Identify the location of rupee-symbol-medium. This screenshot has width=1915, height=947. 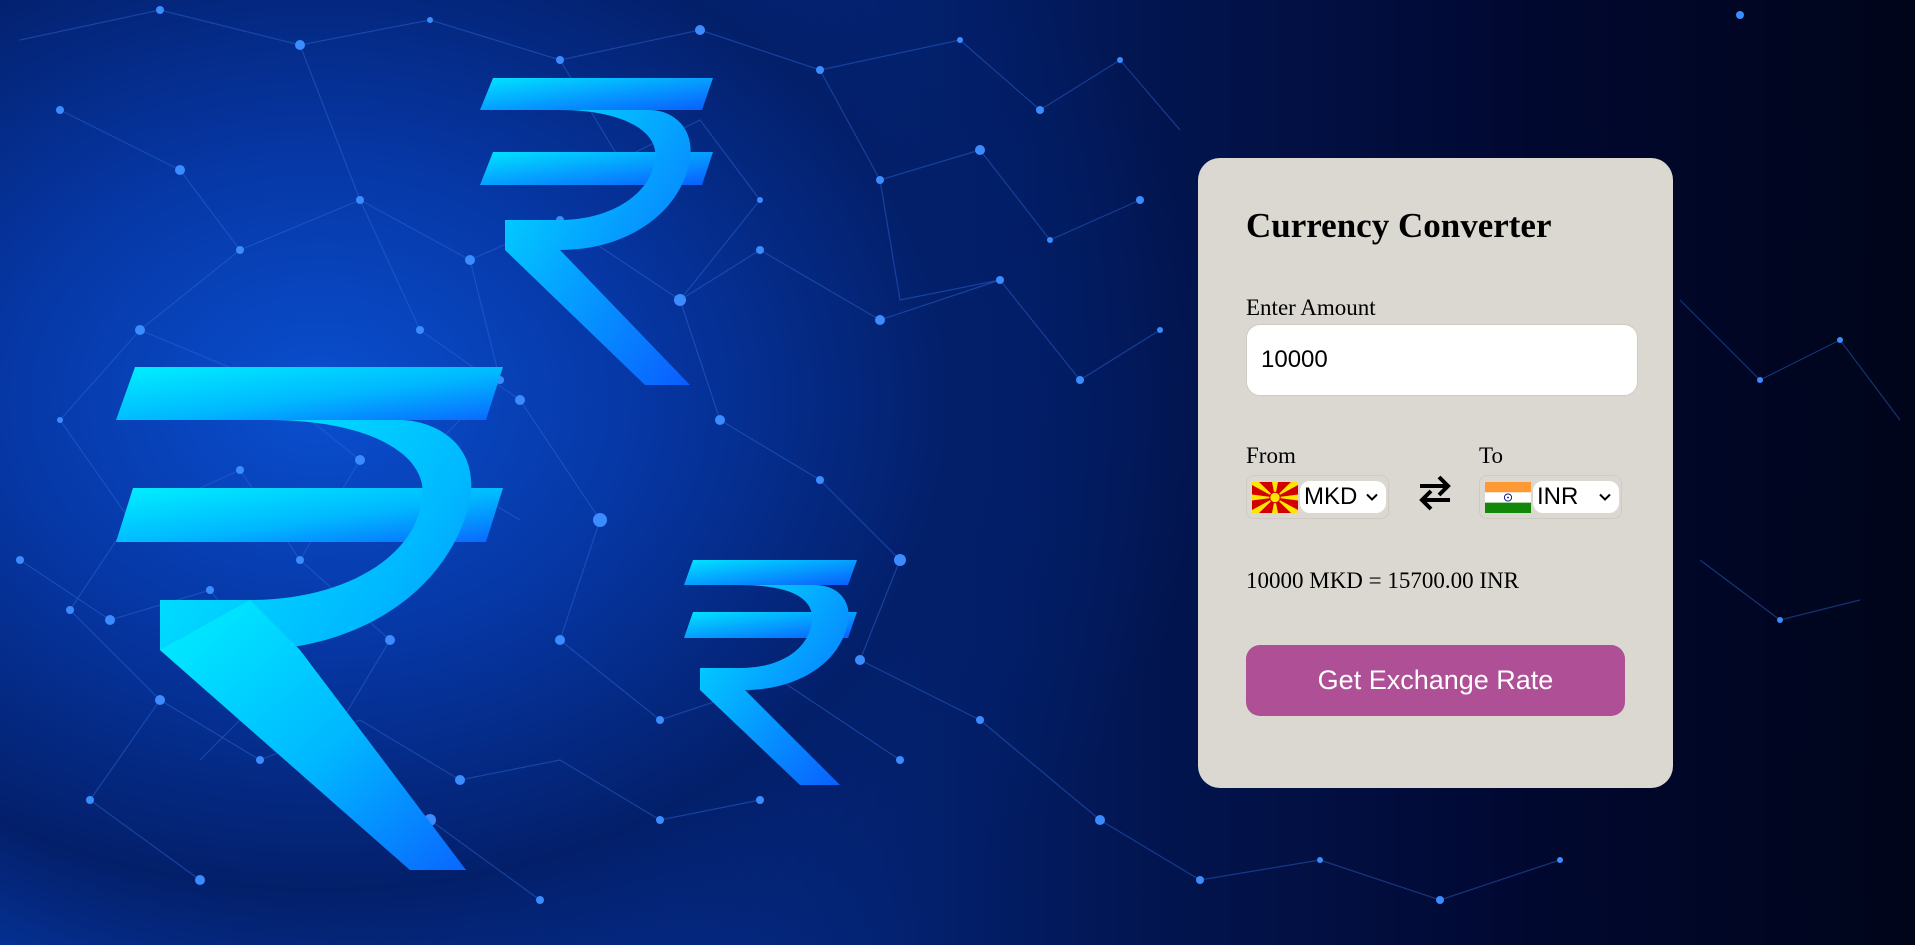
(596, 231).